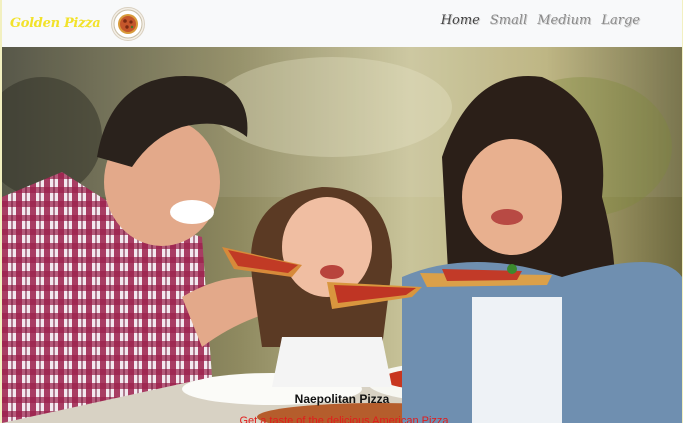 The width and height of the screenshot is (684, 423). What do you see at coordinates (128, 23) in the screenshot?
I see `pizza-logo-icon` at bounding box center [128, 23].